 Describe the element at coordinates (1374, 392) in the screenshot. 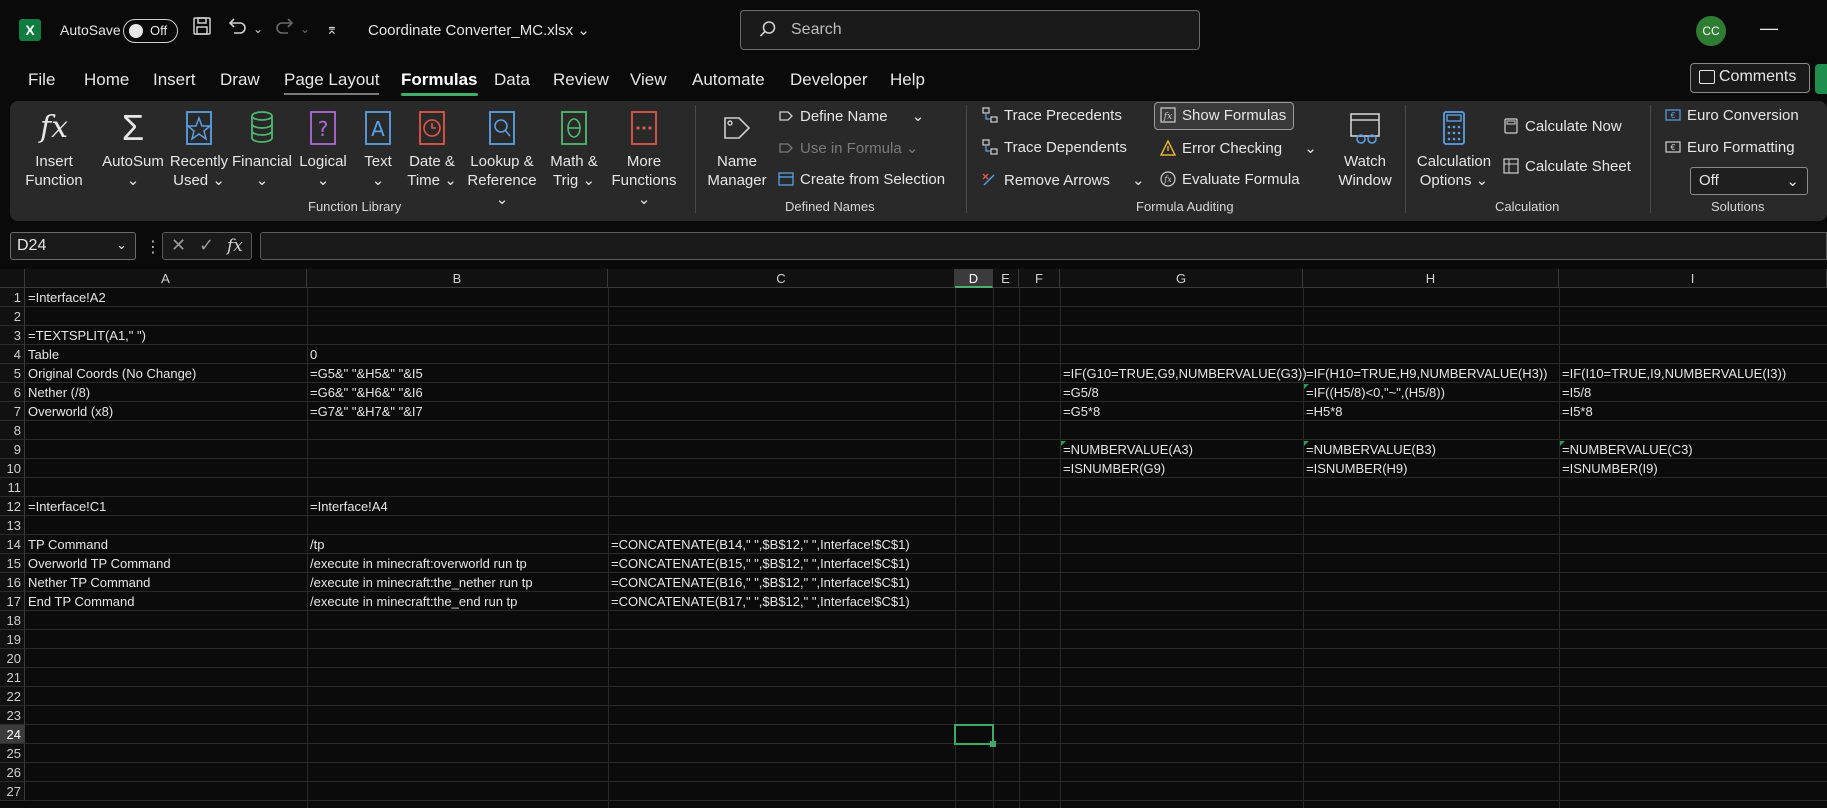

I see `cell-h6: =IF((H5/8)<0,"~",(H5/8))` at that location.